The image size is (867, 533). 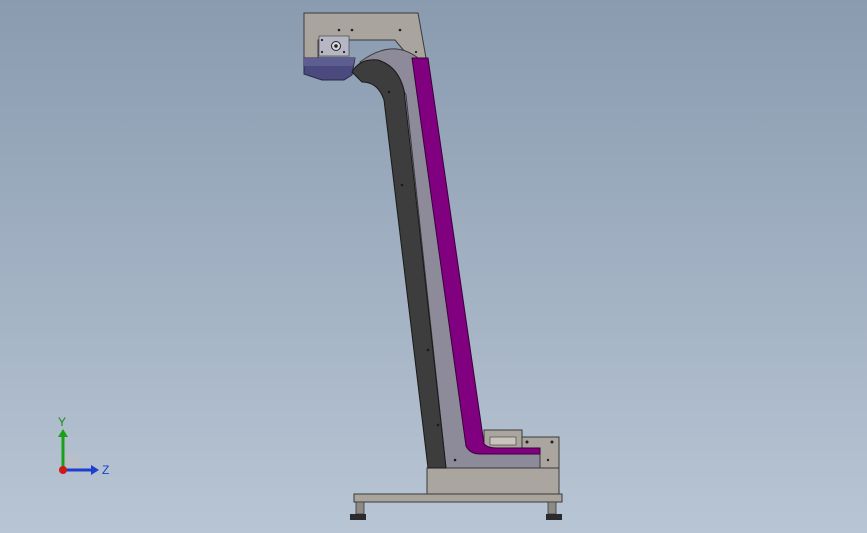 What do you see at coordinates (105, 470) in the screenshot?
I see `z-axis-label: Z` at bounding box center [105, 470].